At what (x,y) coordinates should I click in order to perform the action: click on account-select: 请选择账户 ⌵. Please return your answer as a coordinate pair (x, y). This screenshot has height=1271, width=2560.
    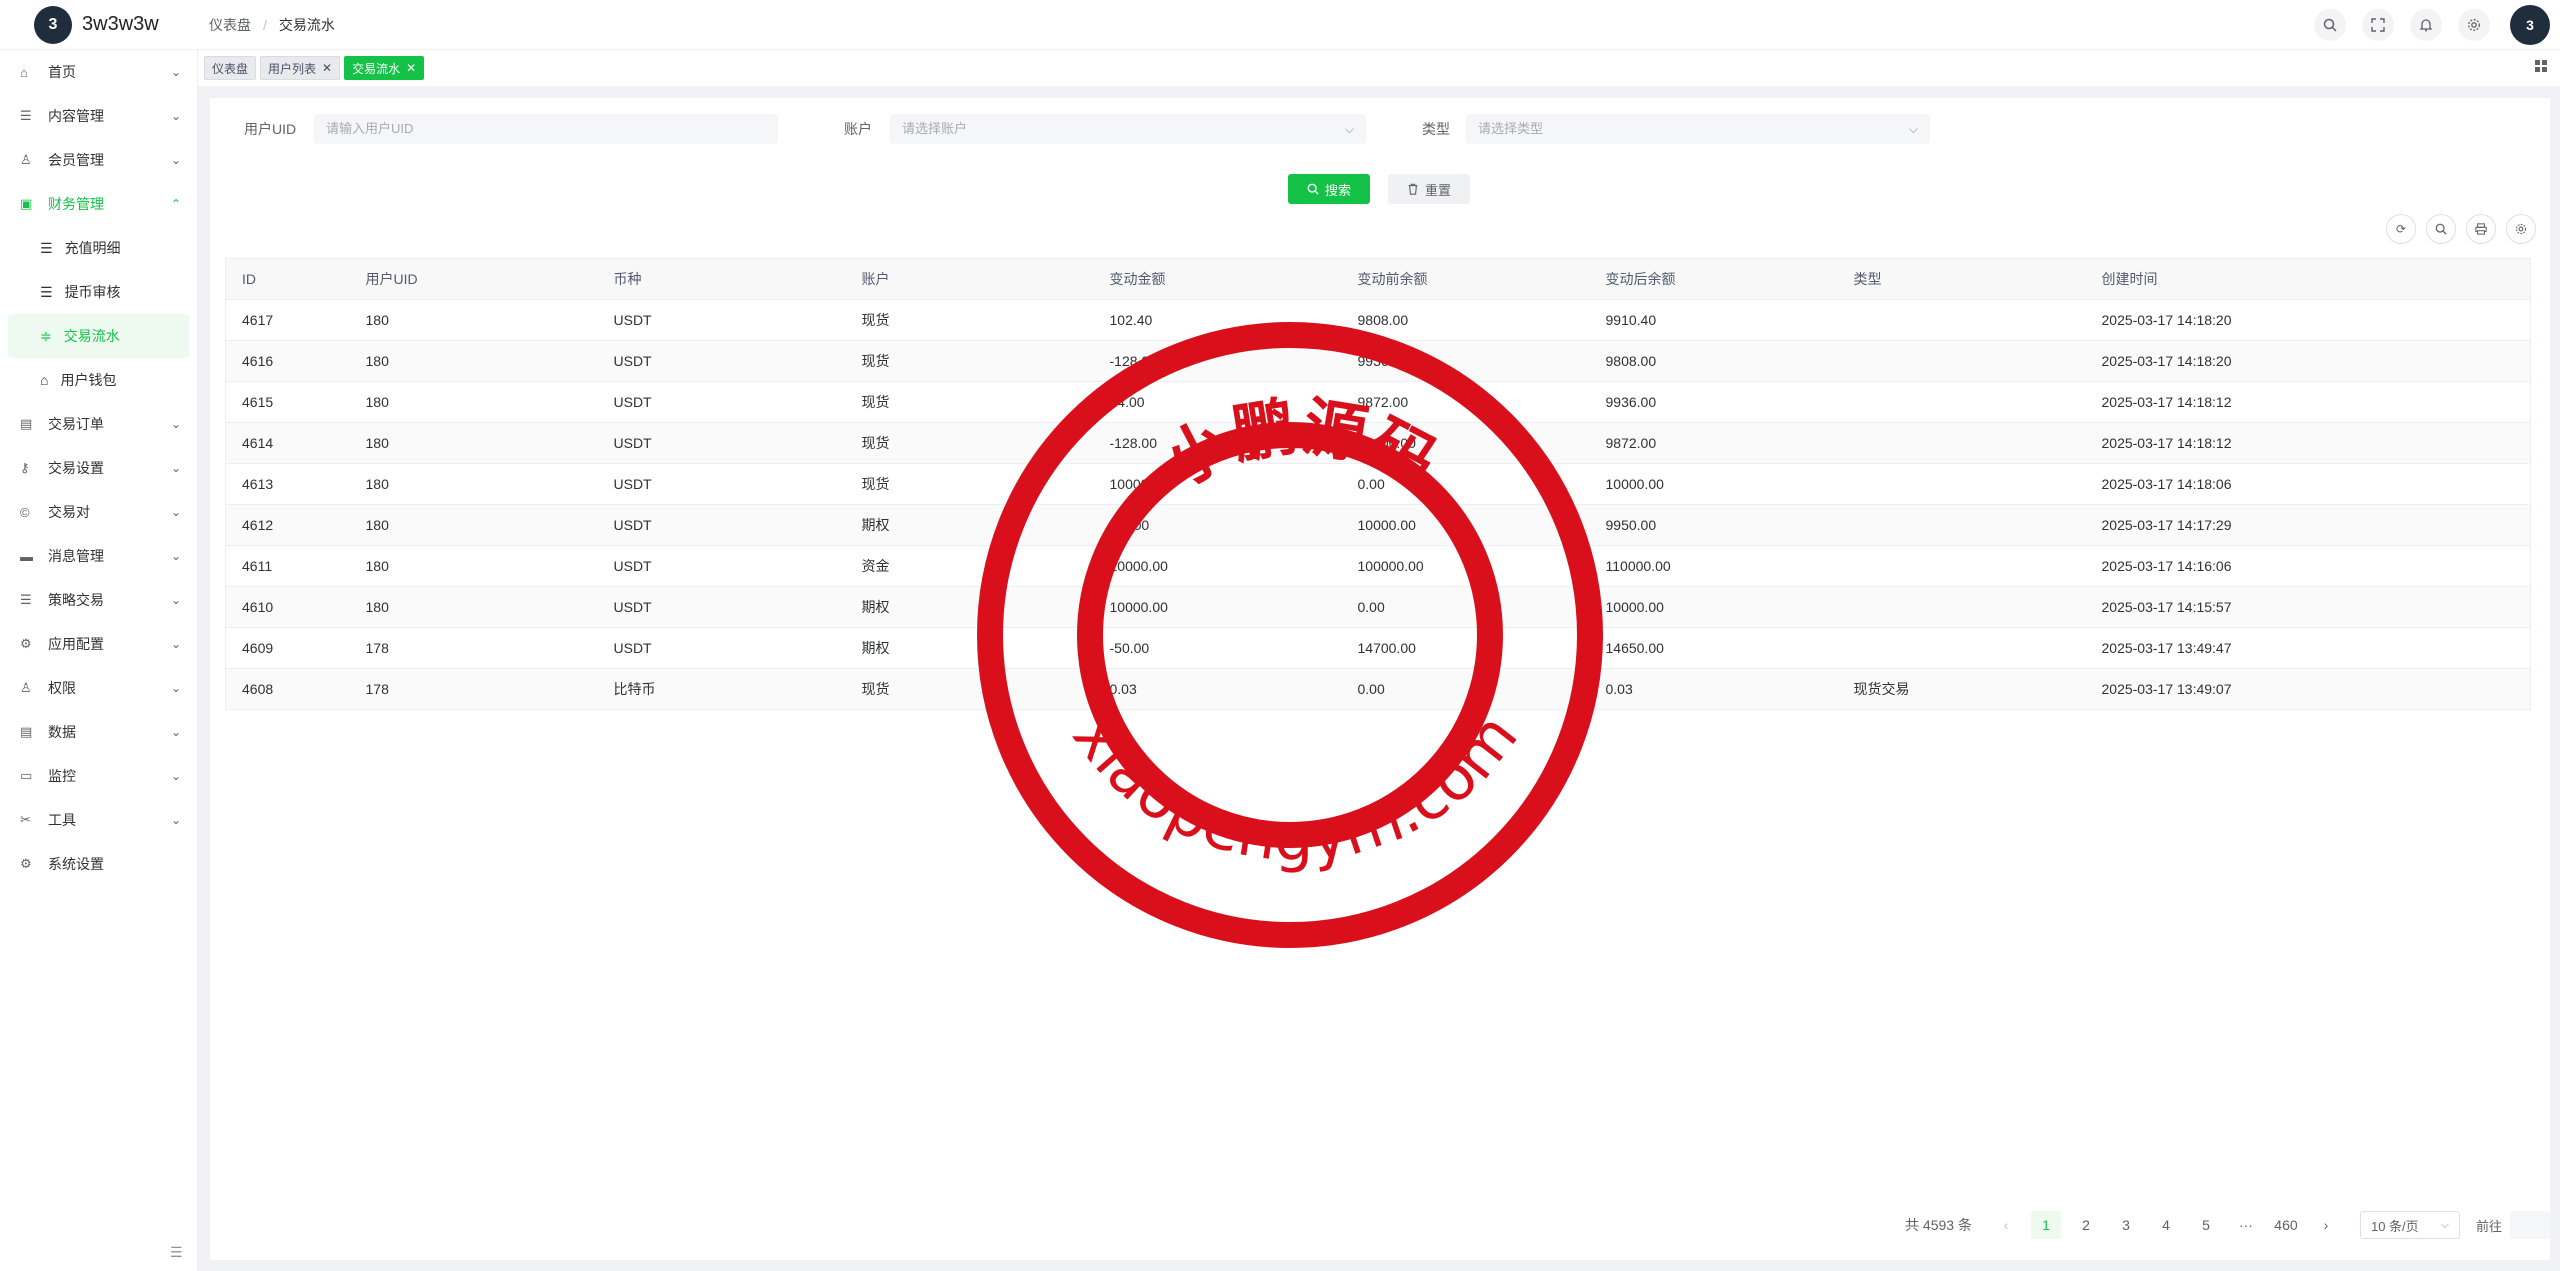
    Looking at the image, I should click on (1128, 129).